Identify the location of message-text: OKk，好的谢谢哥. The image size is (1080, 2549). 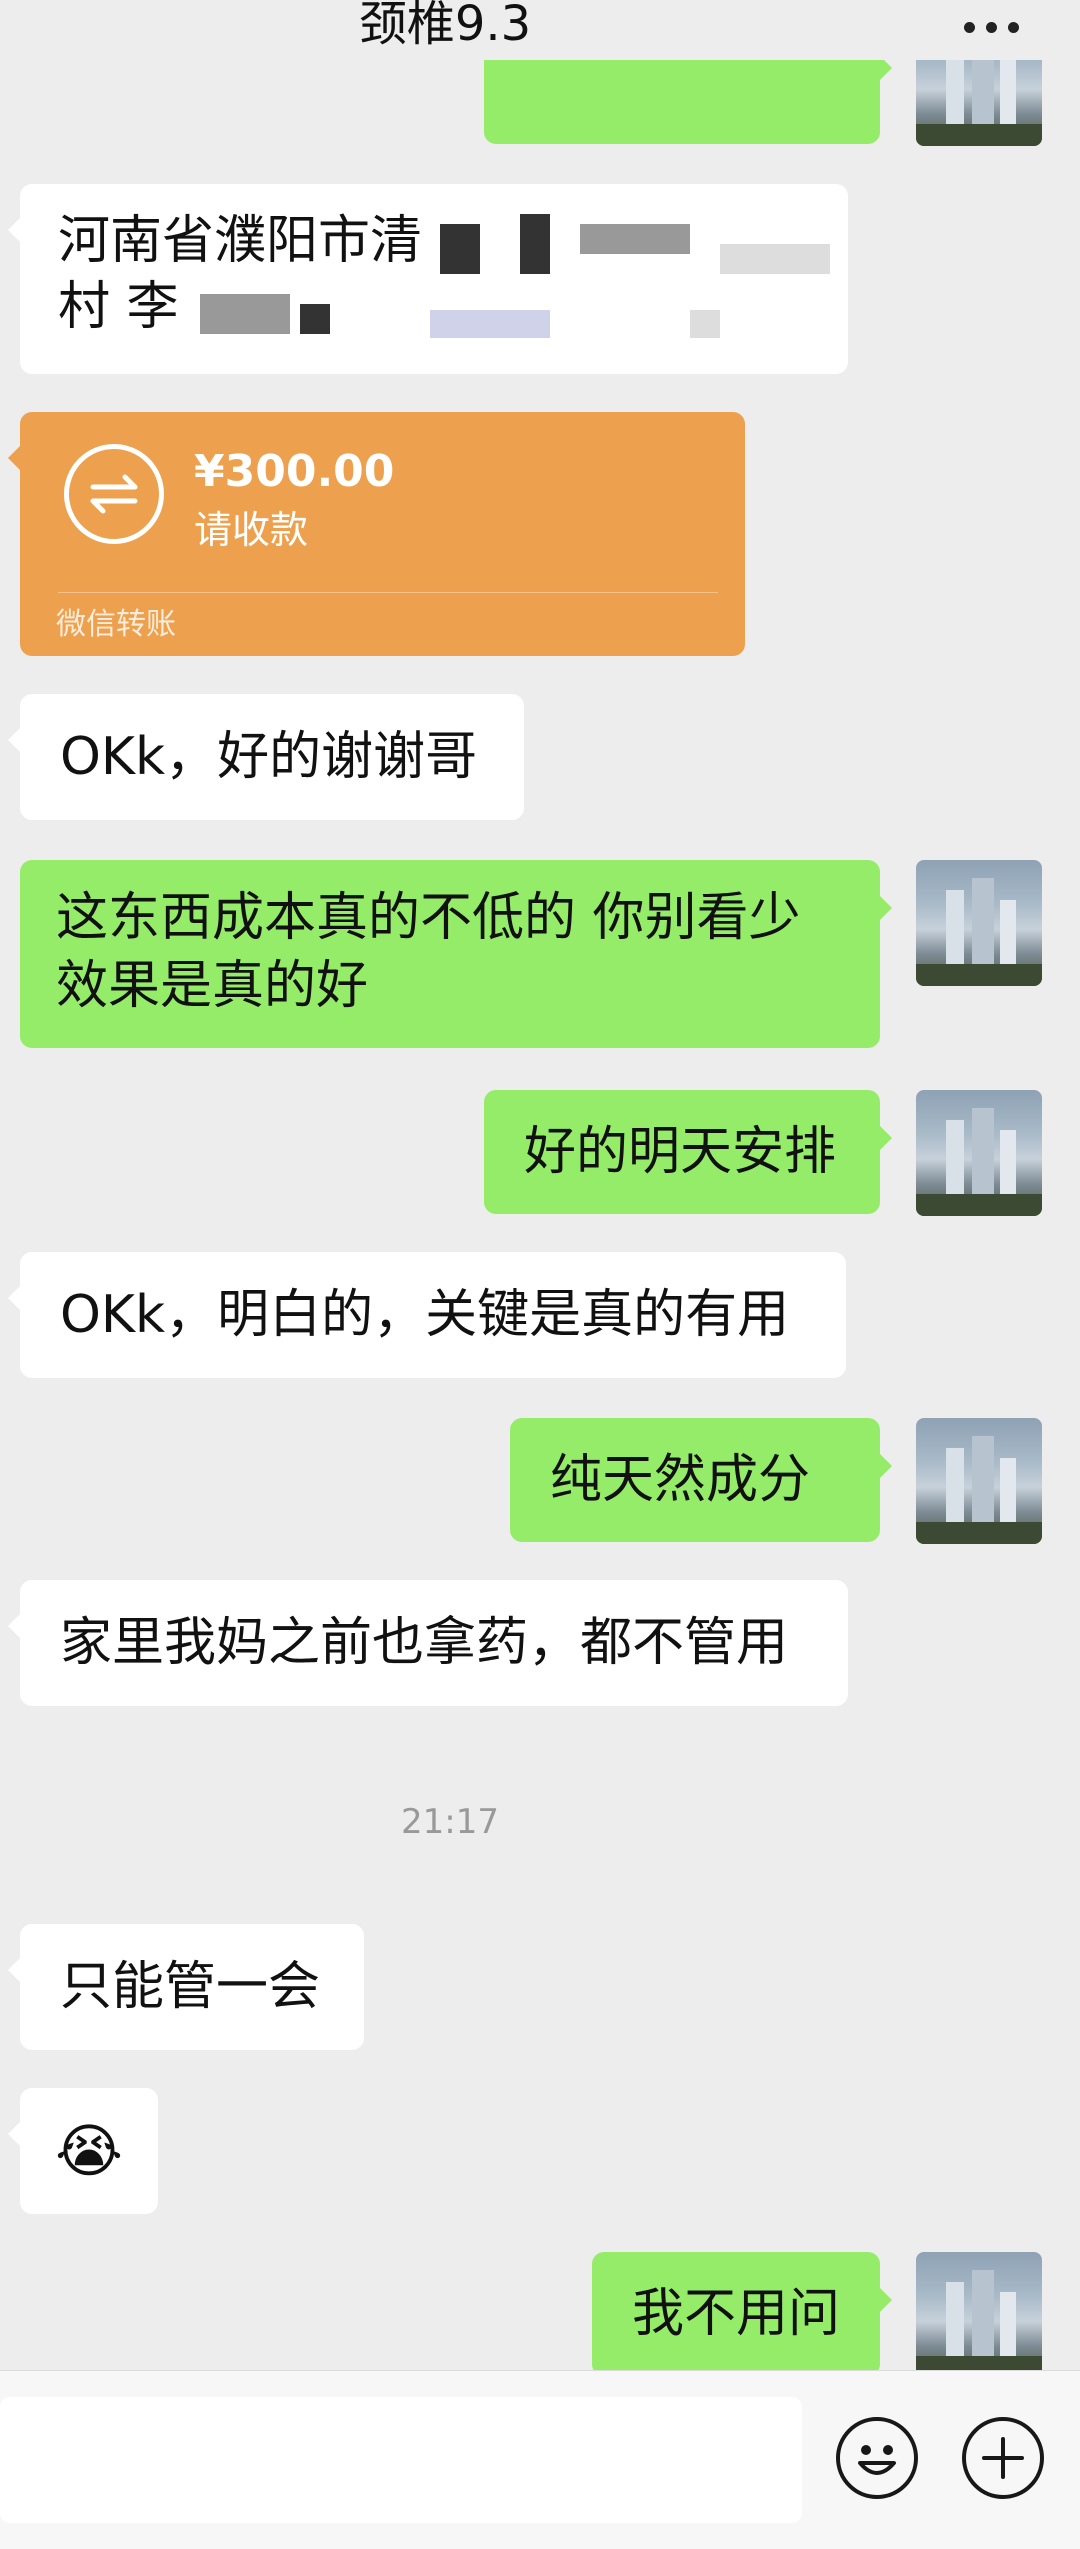
(269, 757).